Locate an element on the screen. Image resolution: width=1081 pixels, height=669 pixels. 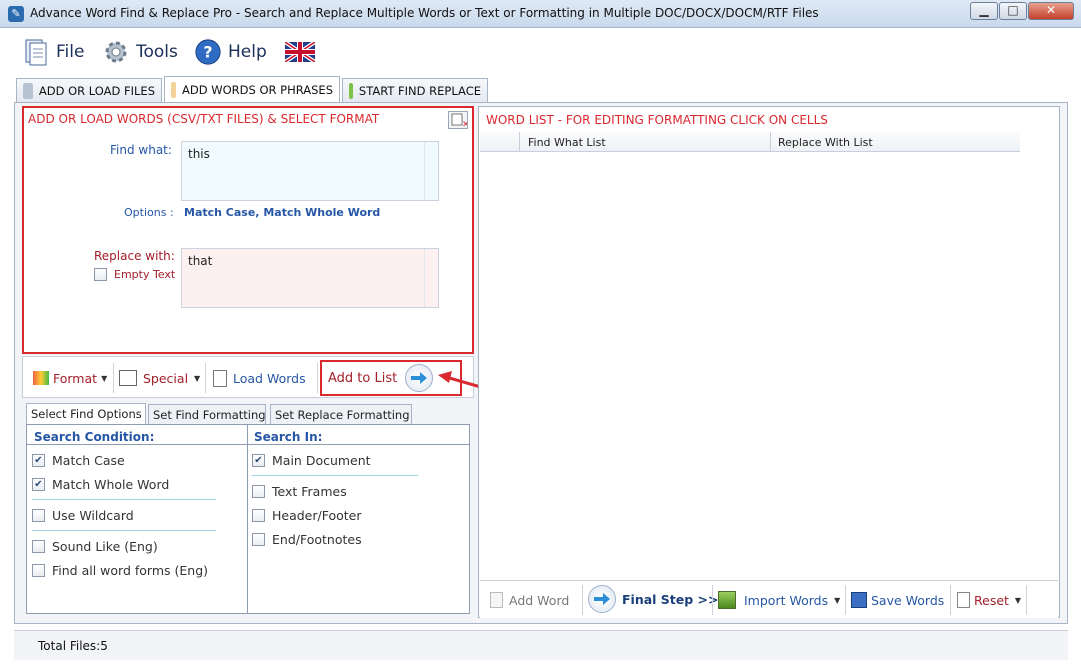
menu-file: File is located at coordinates (53, 52).